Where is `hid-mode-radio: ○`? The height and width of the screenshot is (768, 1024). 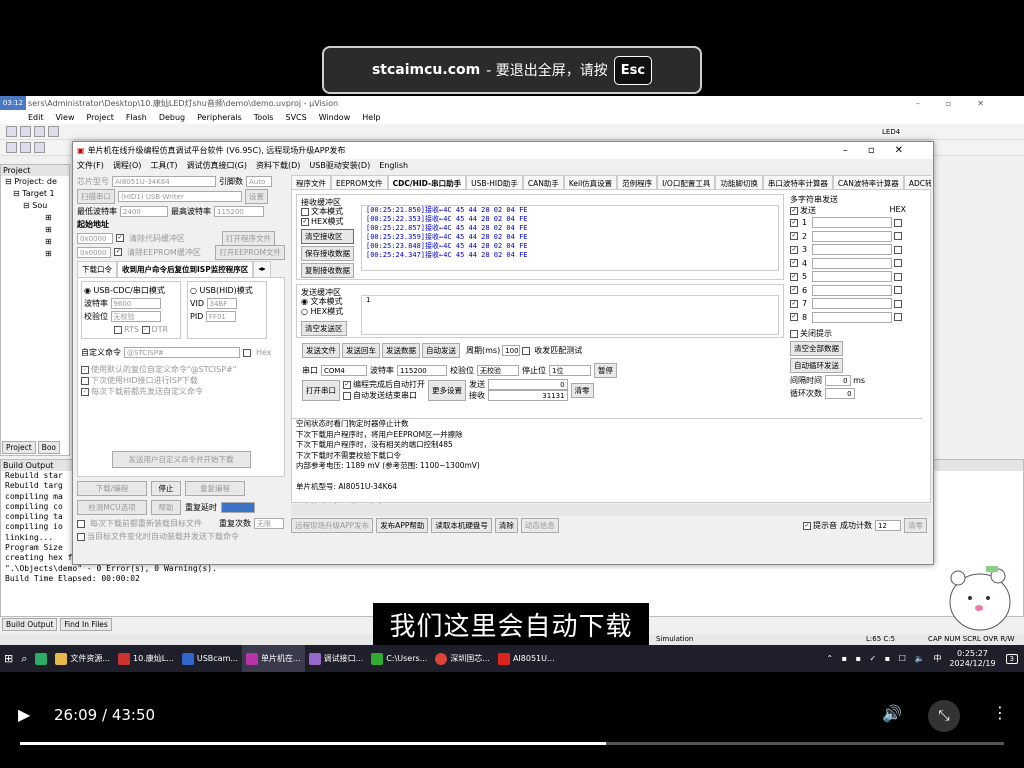 hid-mode-radio: ○ is located at coordinates (193, 290).